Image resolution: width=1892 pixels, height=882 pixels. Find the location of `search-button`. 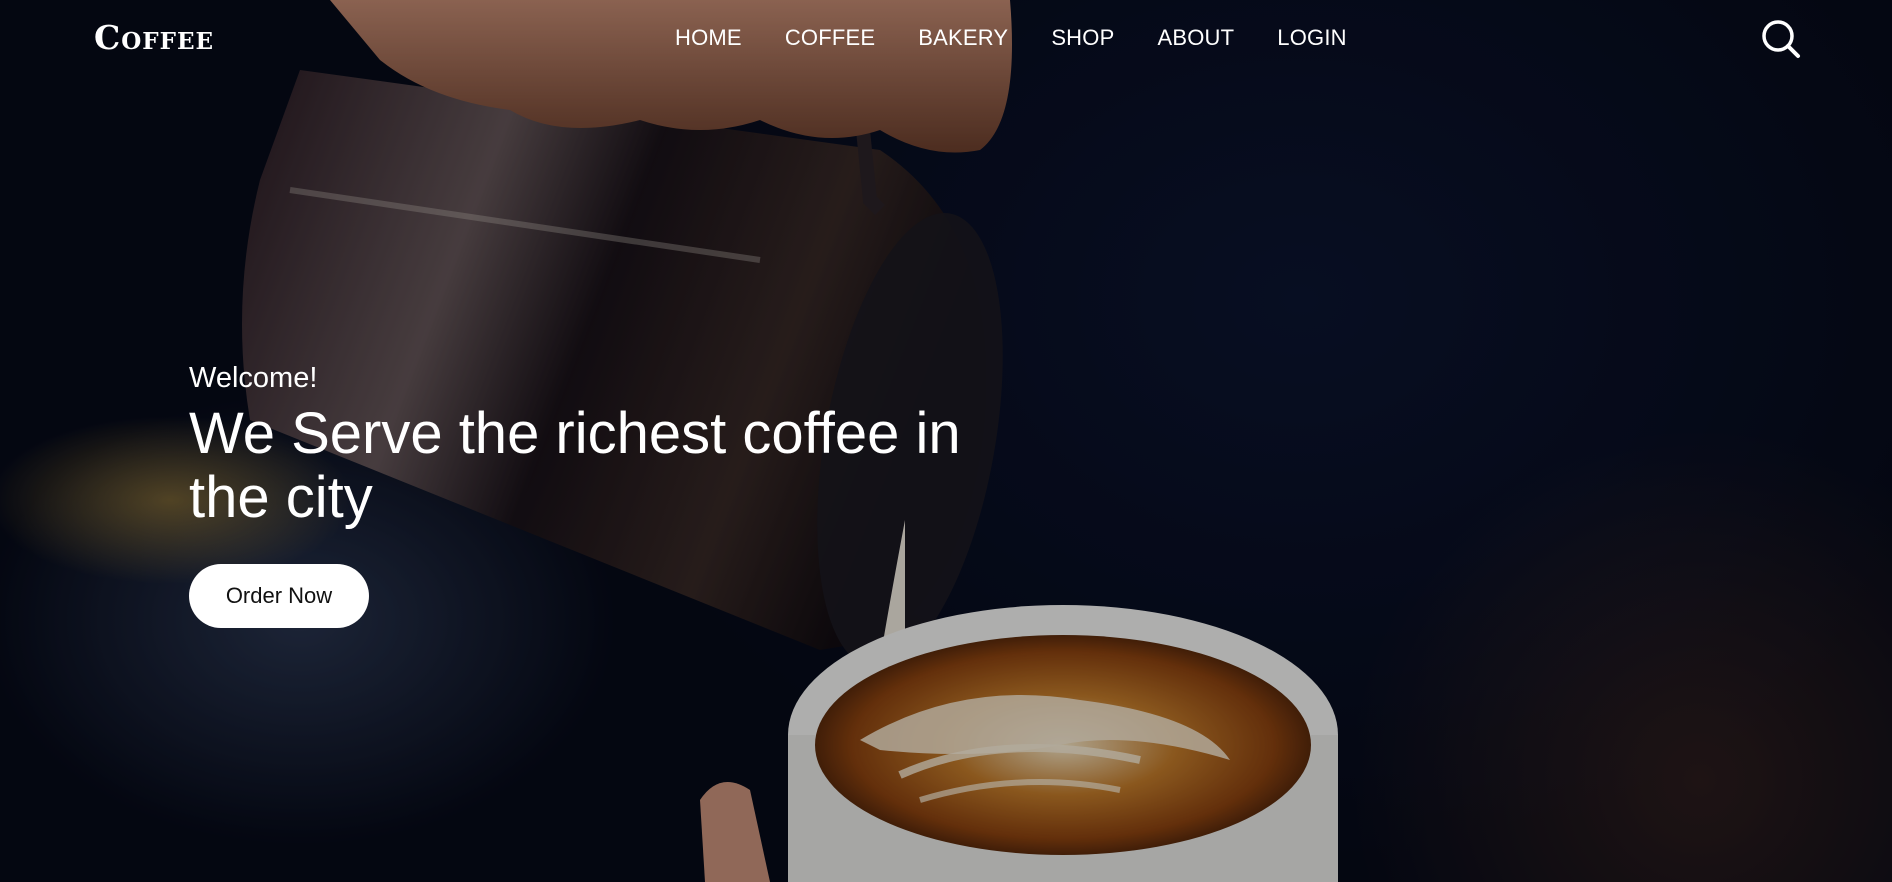

search-button is located at coordinates (1781, 39).